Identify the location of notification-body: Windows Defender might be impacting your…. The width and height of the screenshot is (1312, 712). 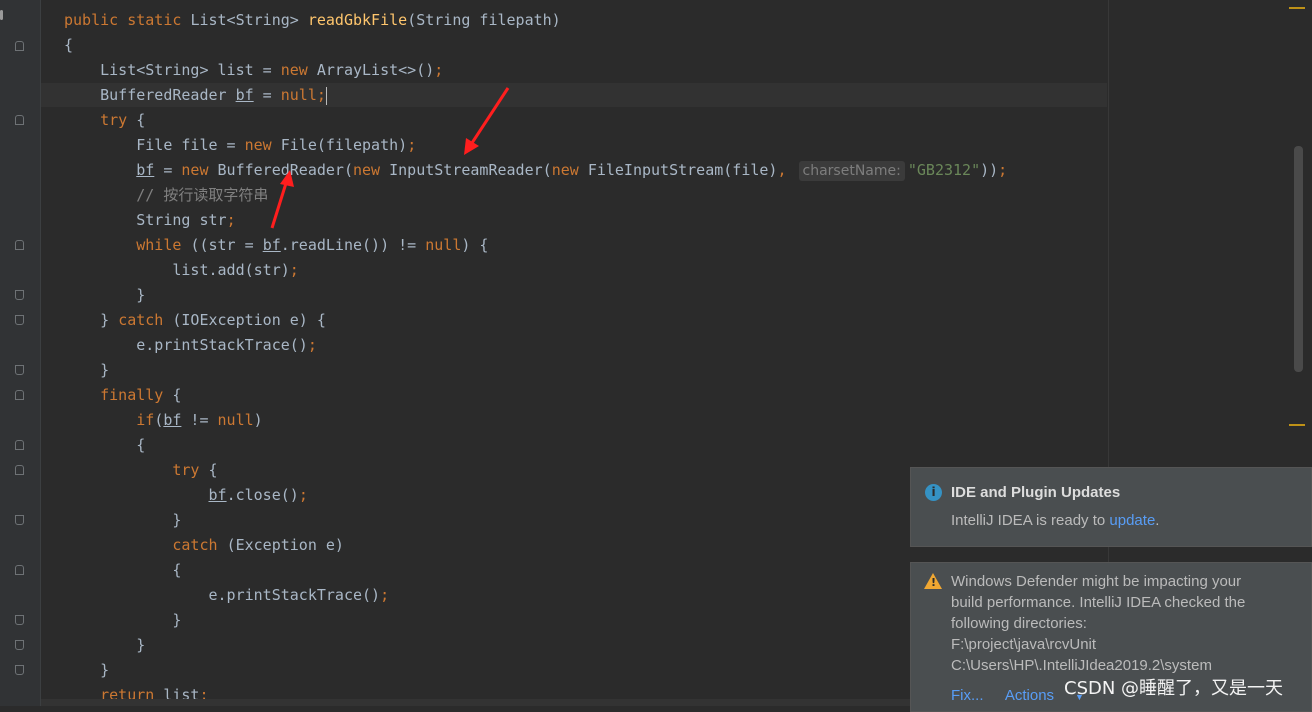
(1098, 623).